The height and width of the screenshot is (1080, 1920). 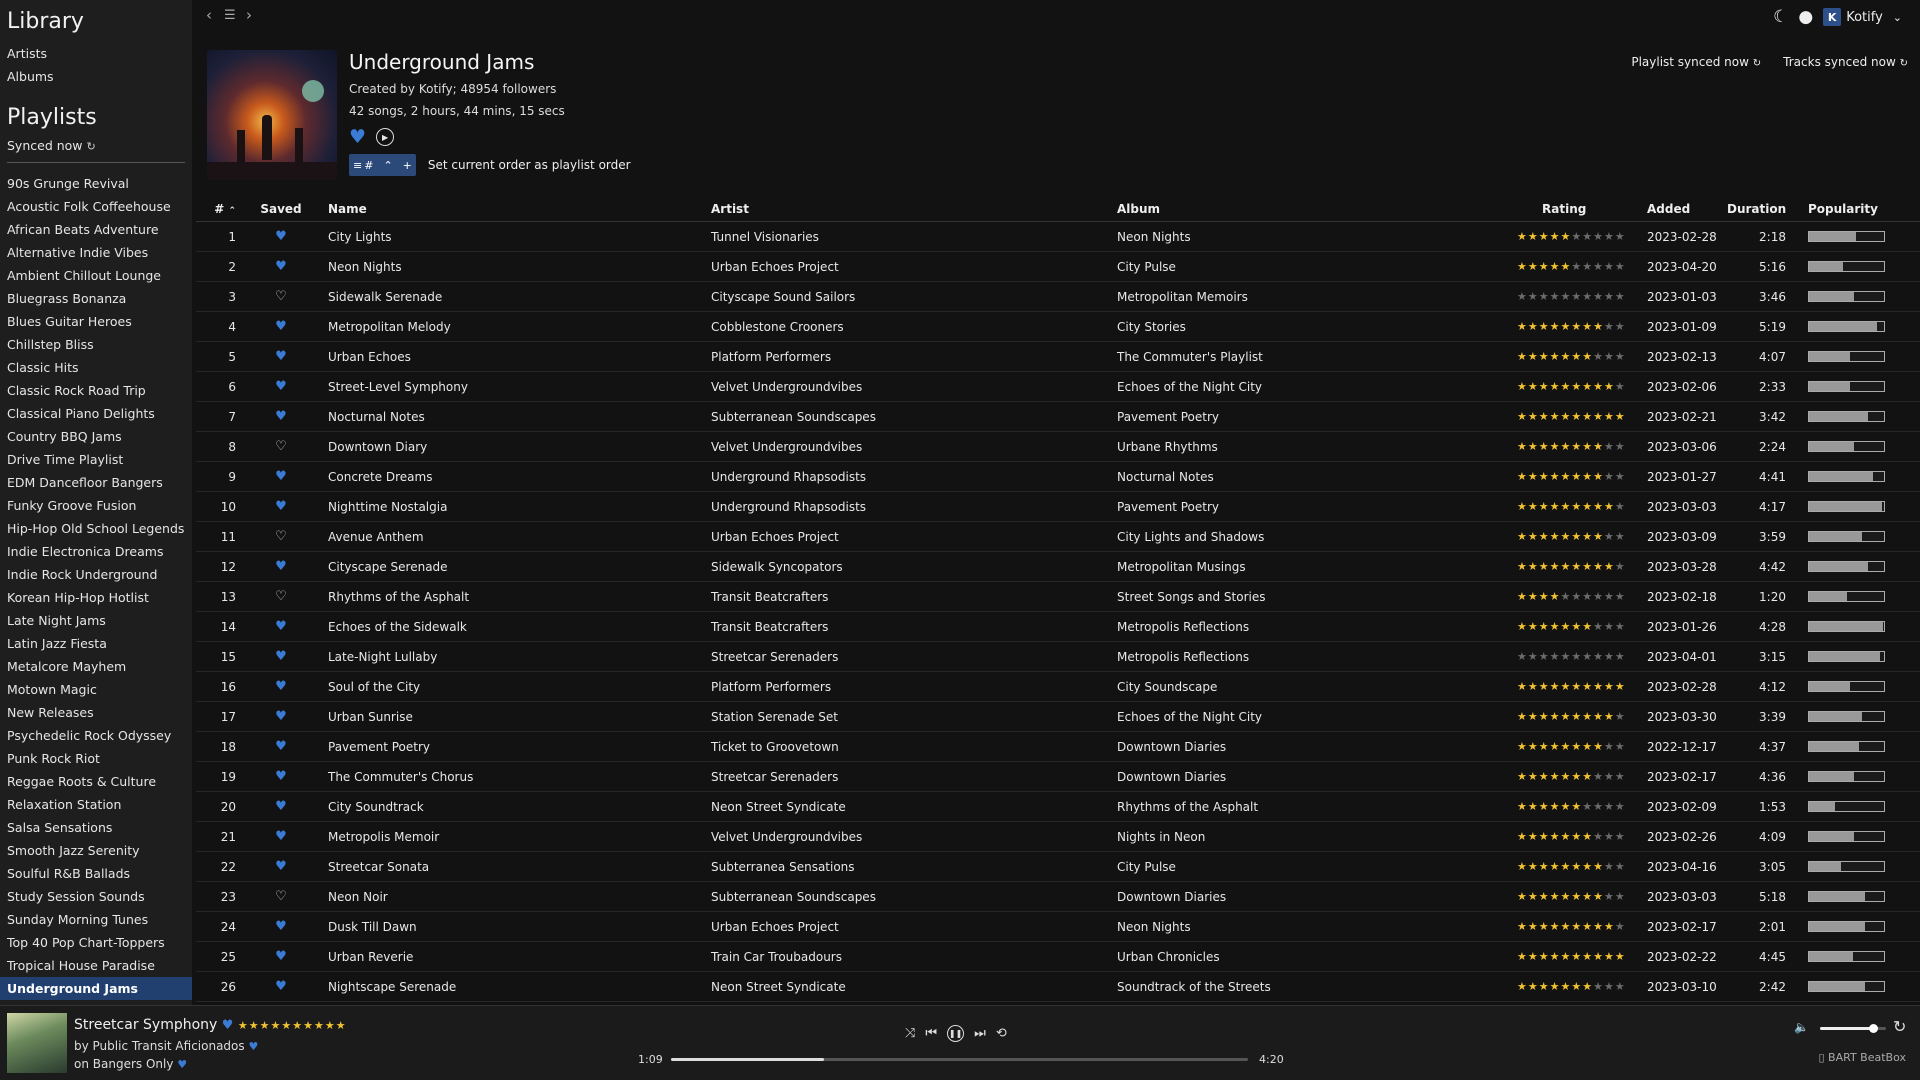 What do you see at coordinates (96, 275) in the screenshot?
I see `sidebar-playlist-item: Ambient Chillout Lounge` at bounding box center [96, 275].